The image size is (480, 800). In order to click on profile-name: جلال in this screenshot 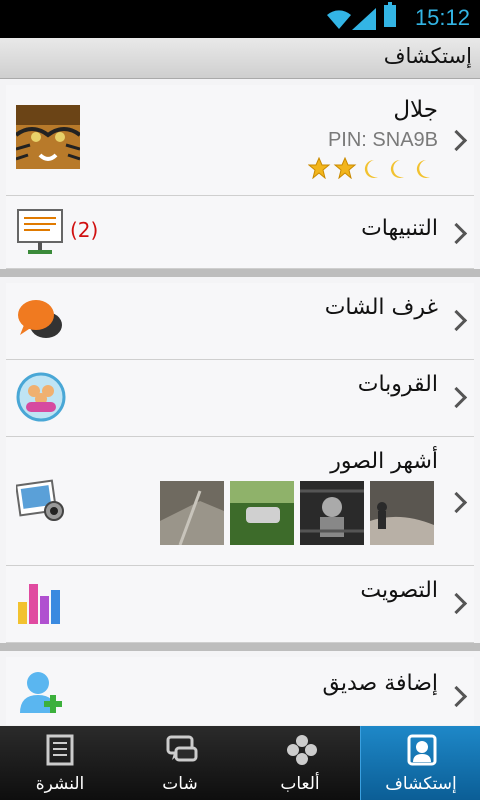, I will do `click(415, 110)`.